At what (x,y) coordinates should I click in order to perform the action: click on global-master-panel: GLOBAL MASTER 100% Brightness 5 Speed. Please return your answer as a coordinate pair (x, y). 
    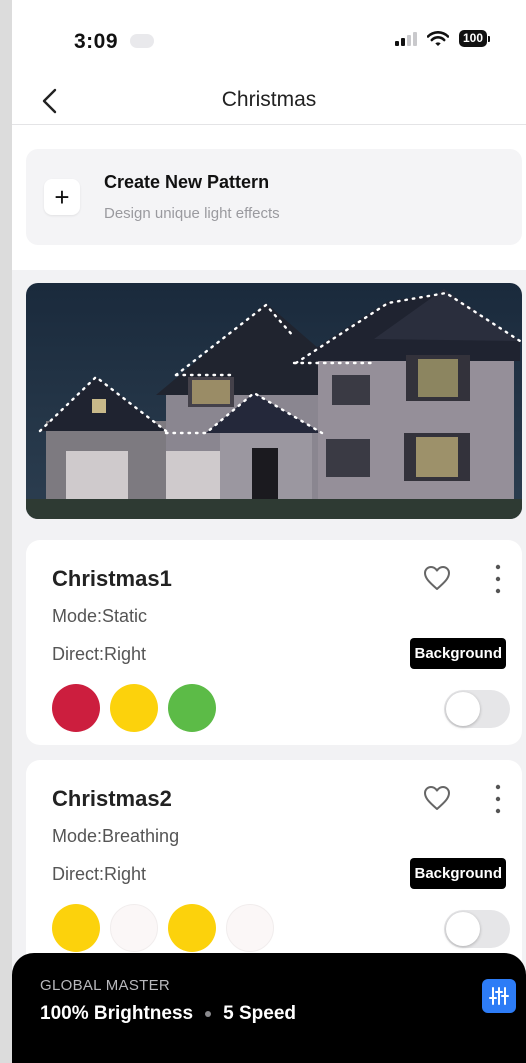
    Looking at the image, I should click on (269, 1008).